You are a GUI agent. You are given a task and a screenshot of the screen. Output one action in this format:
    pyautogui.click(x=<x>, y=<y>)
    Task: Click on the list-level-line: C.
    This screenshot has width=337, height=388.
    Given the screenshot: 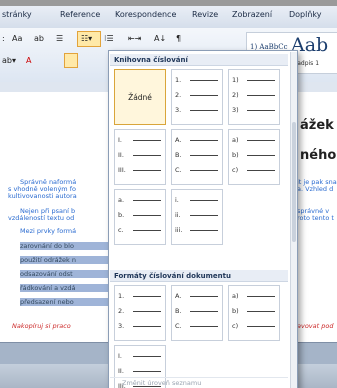 What is the action you would take?
    pyautogui.click(x=196, y=327)
    